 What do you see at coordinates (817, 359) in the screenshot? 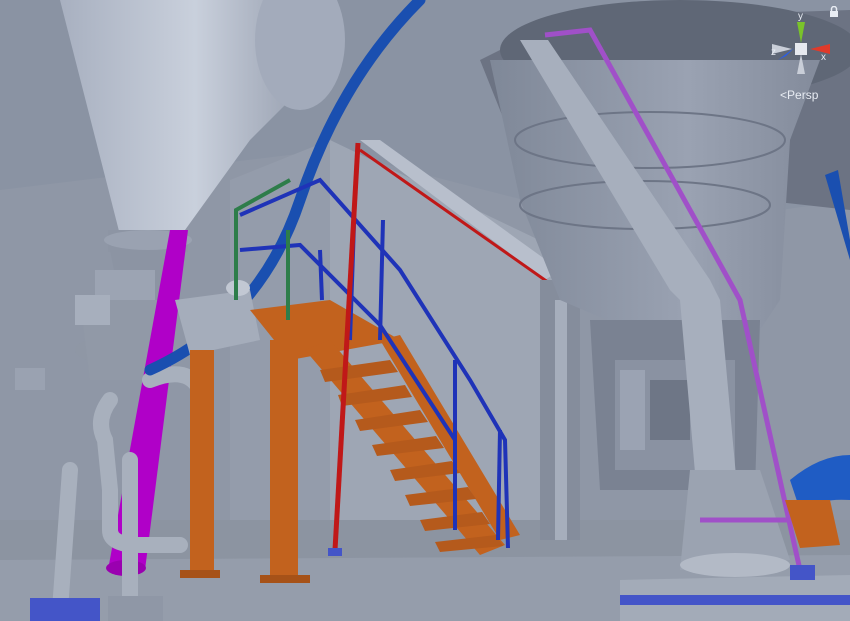
I see `blue-duct-right` at bounding box center [817, 359].